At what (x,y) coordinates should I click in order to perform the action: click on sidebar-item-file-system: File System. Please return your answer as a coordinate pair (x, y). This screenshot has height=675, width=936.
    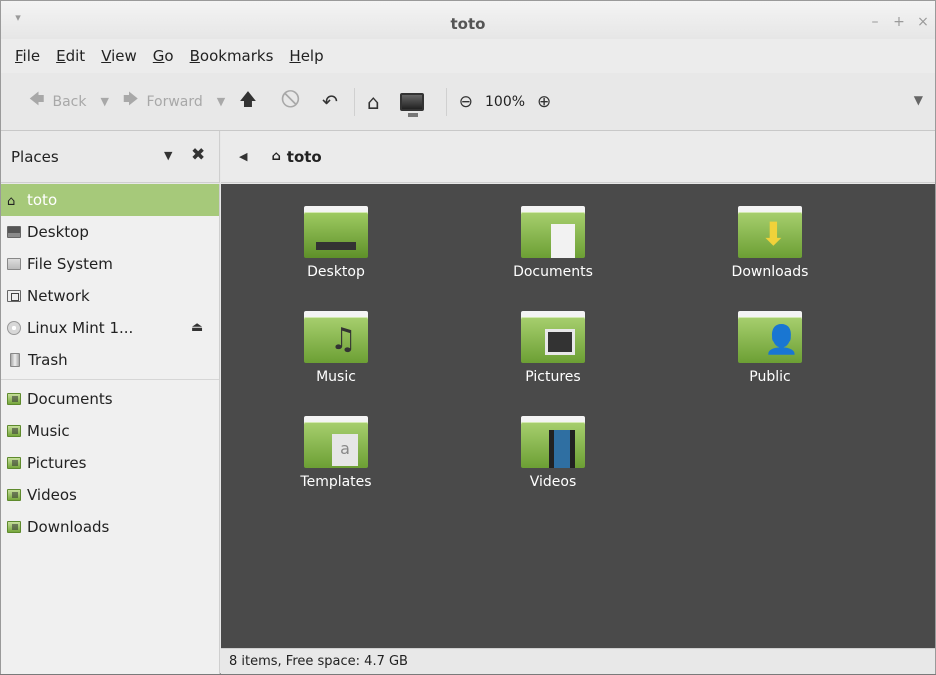
    Looking at the image, I should click on (110, 264).